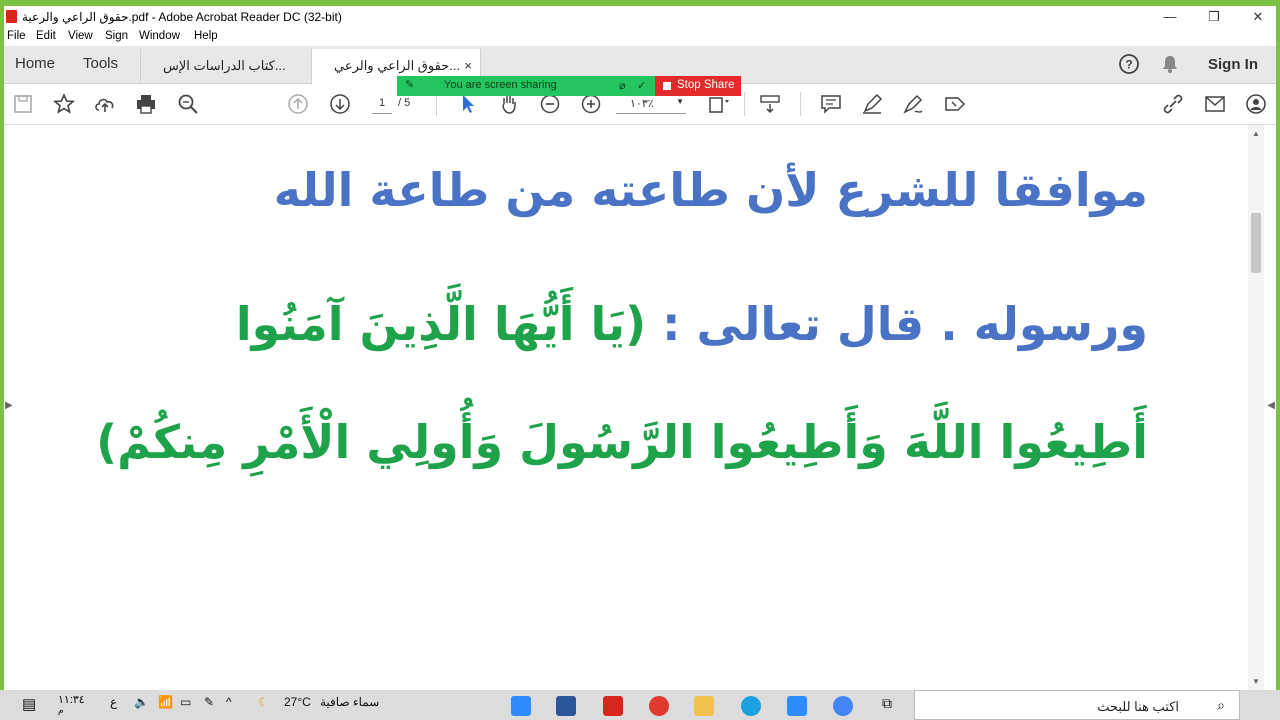 The width and height of the screenshot is (1280, 720). What do you see at coordinates (113, 702) in the screenshot?
I see `input-language: ع` at bounding box center [113, 702].